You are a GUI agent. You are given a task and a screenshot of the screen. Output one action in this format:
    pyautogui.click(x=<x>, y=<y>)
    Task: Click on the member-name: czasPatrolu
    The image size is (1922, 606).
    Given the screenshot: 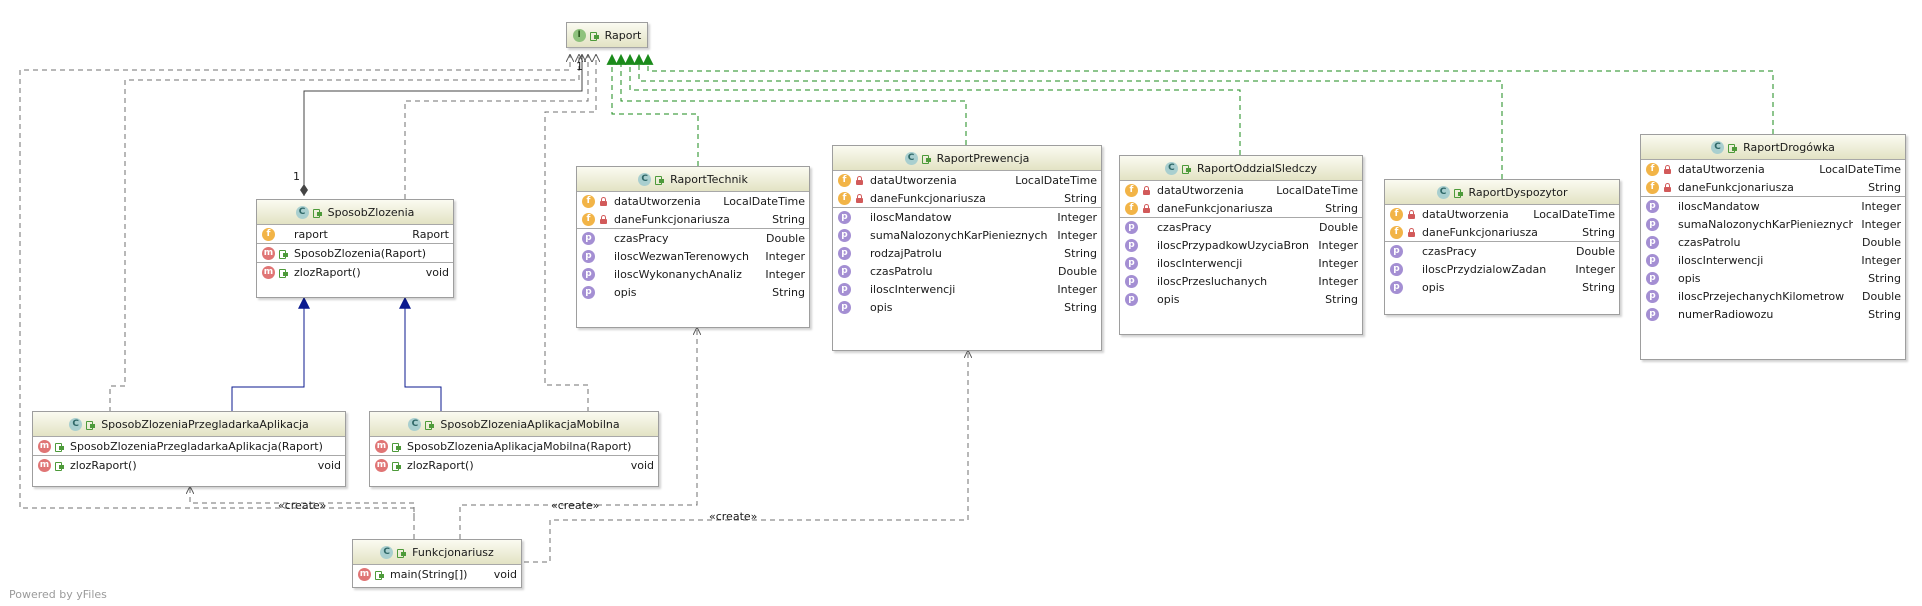 What is the action you would take?
    pyautogui.click(x=901, y=271)
    